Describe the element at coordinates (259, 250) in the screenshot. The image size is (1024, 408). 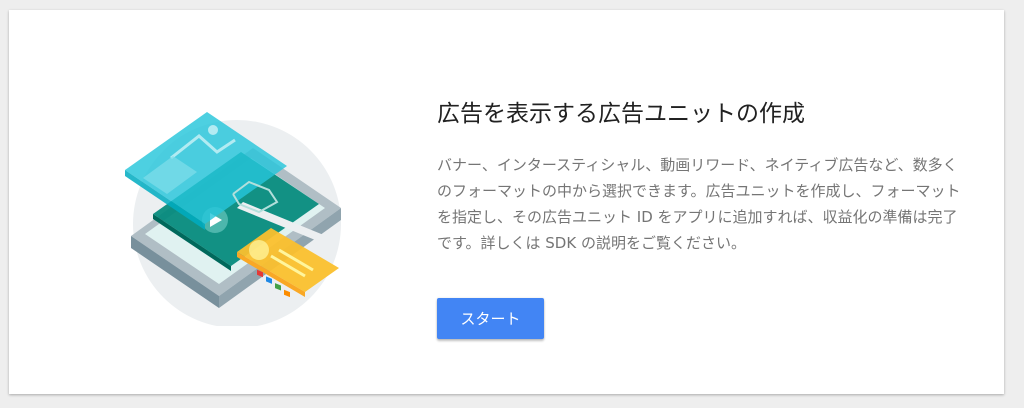
I see `reward-coin-icon` at that location.